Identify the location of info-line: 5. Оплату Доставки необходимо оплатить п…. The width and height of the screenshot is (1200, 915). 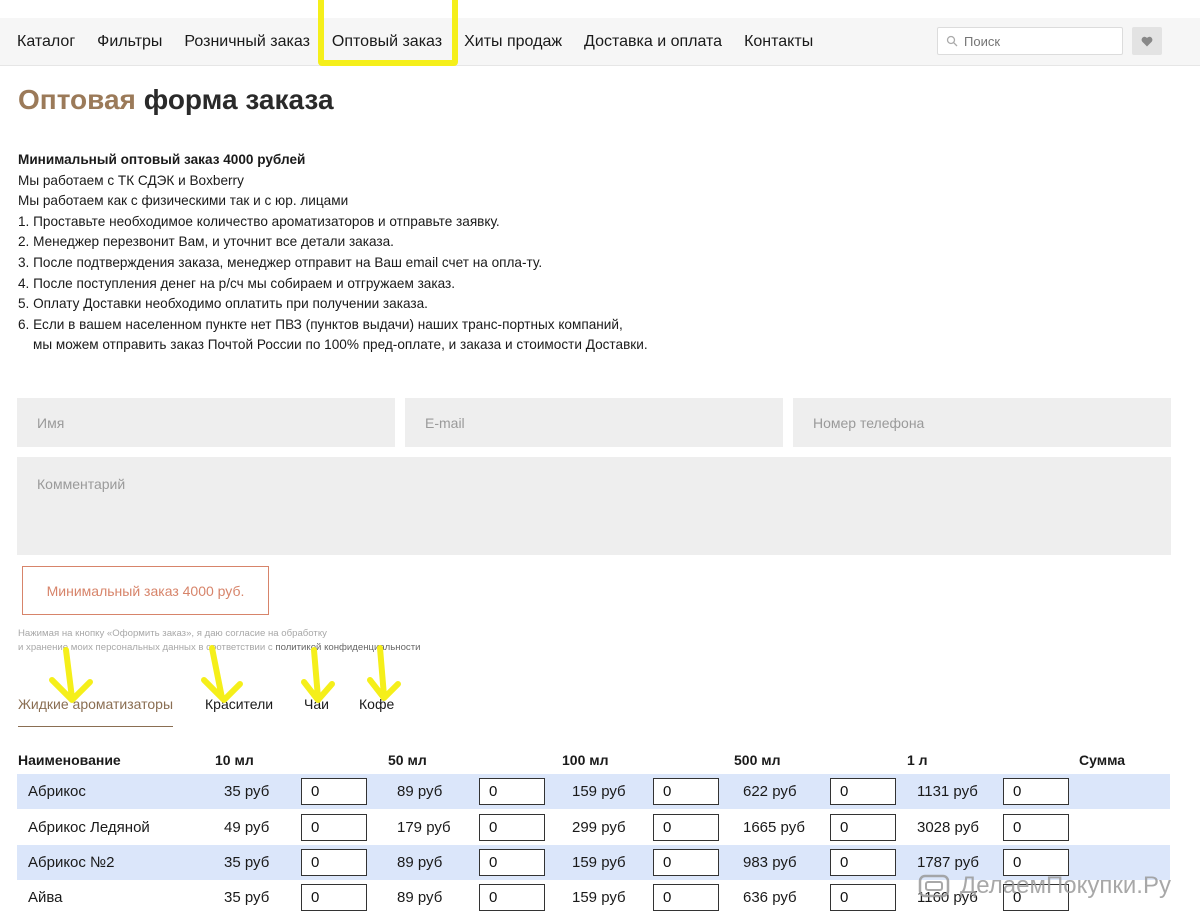
(223, 304).